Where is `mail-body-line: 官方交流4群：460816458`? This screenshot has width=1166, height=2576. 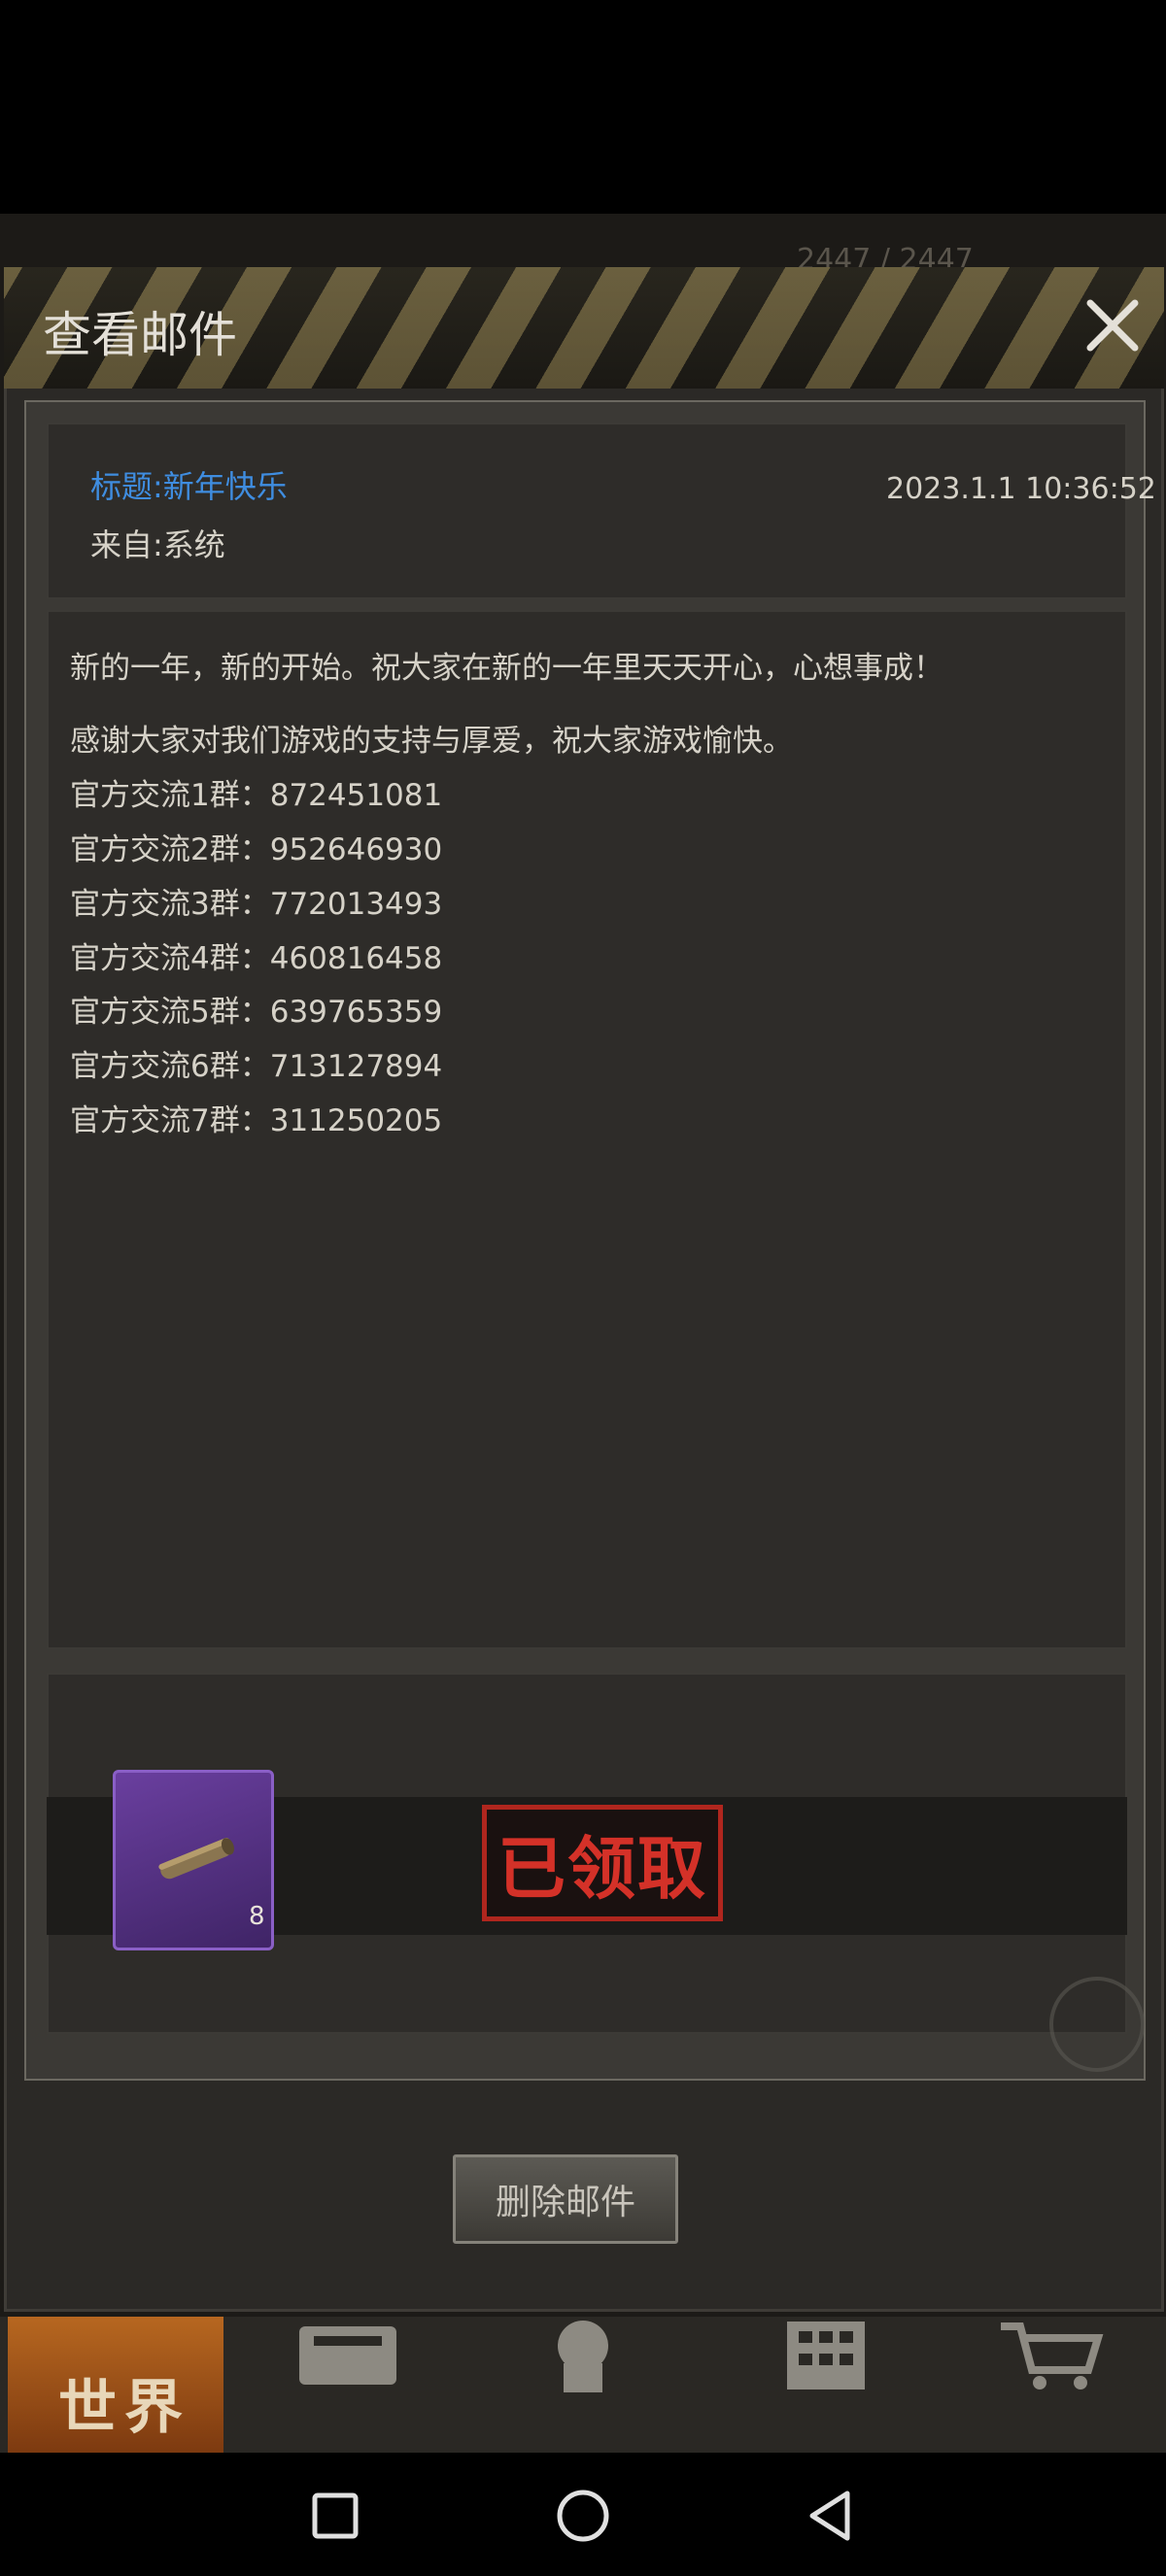 mail-body-line: 官方交流4群：460816458 is located at coordinates (256, 958).